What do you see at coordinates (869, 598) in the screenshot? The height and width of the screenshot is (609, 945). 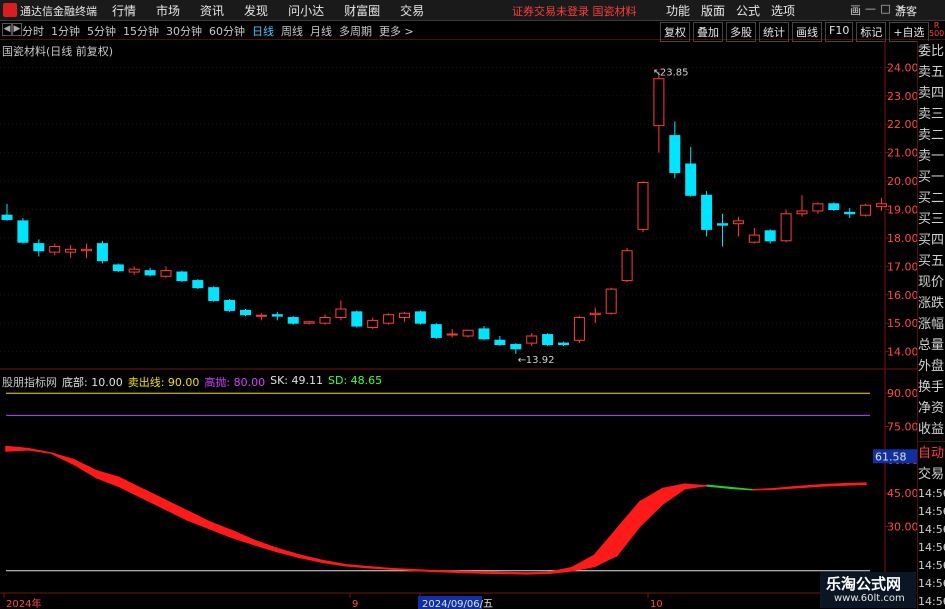 I see `watermark-url: www.60lt.com` at bounding box center [869, 598].